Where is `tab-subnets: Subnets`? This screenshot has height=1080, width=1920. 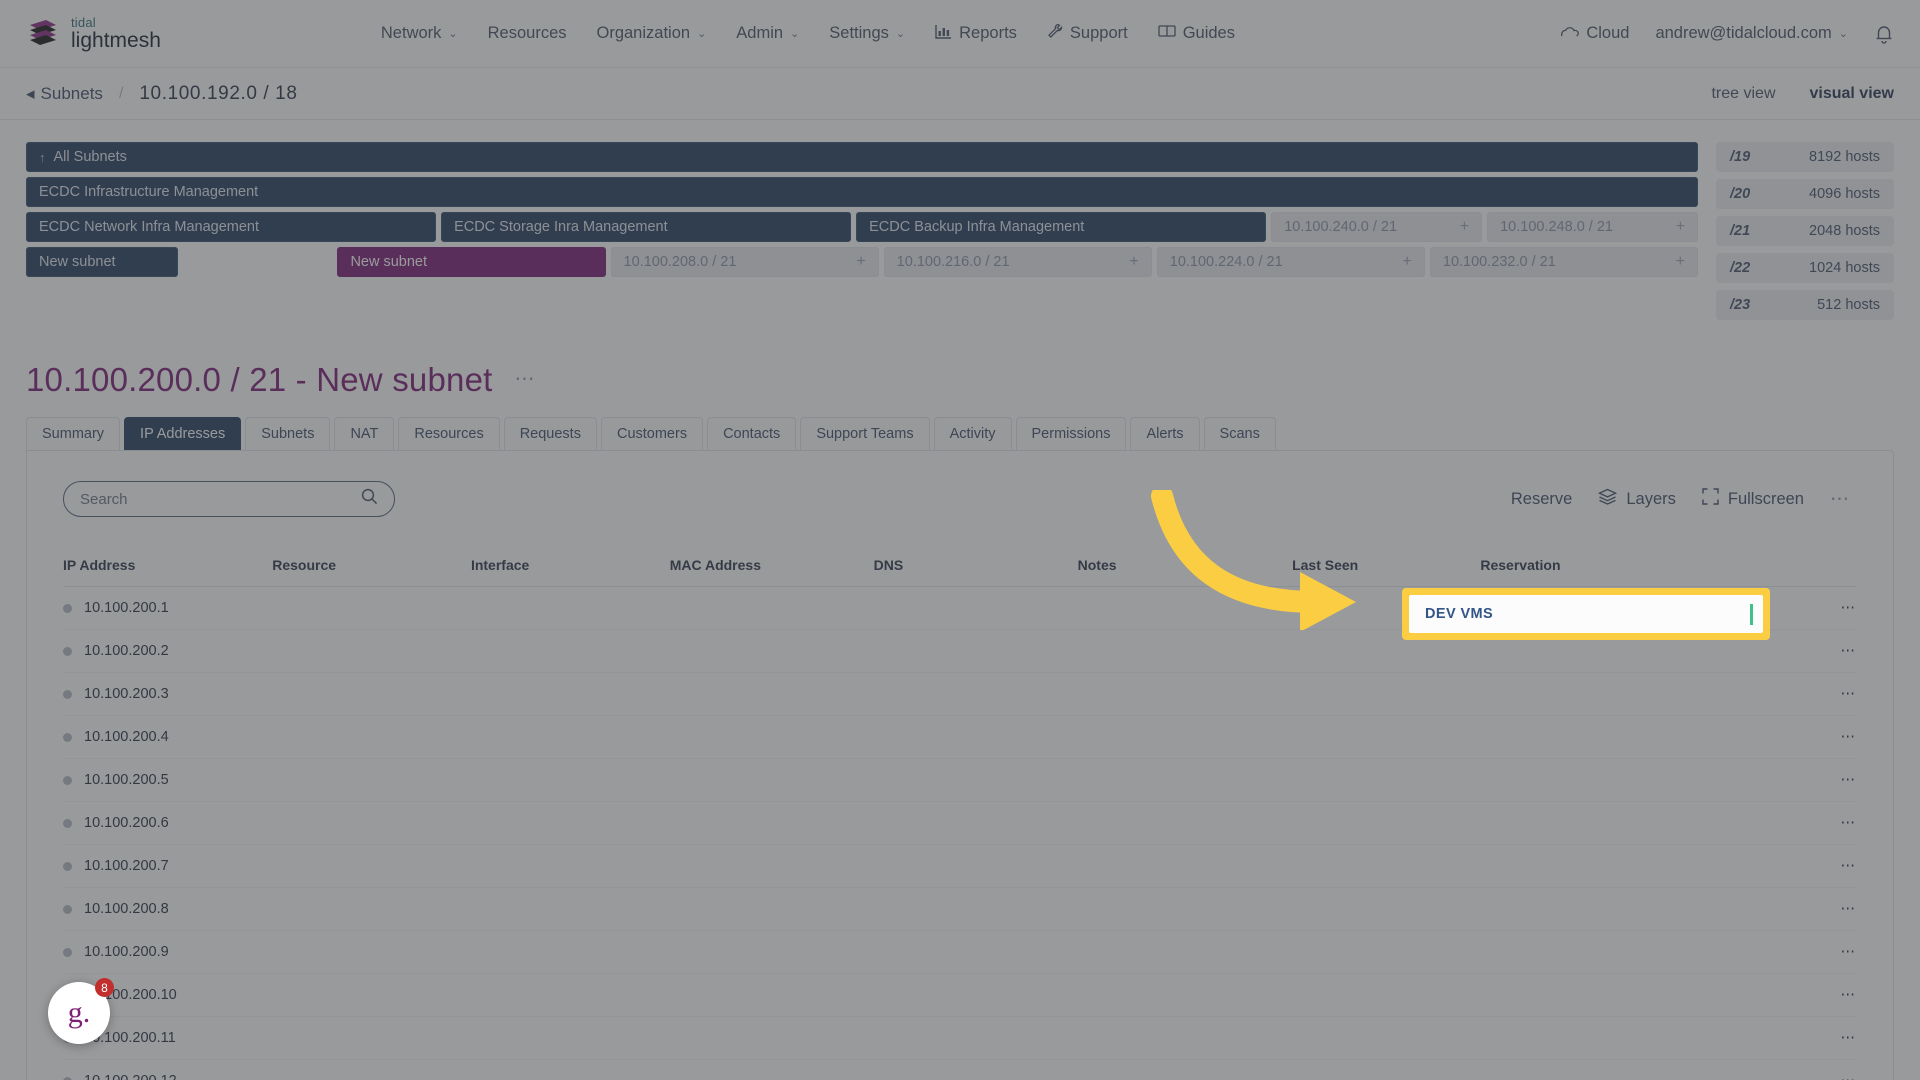
tab-subnets: Subnets is located at coordinates (288, 433).